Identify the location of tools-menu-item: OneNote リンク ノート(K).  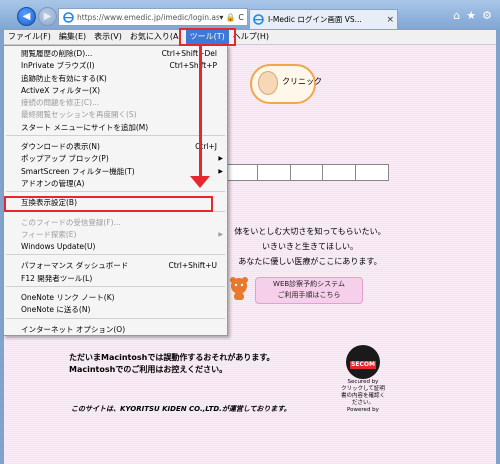
(115, 298).